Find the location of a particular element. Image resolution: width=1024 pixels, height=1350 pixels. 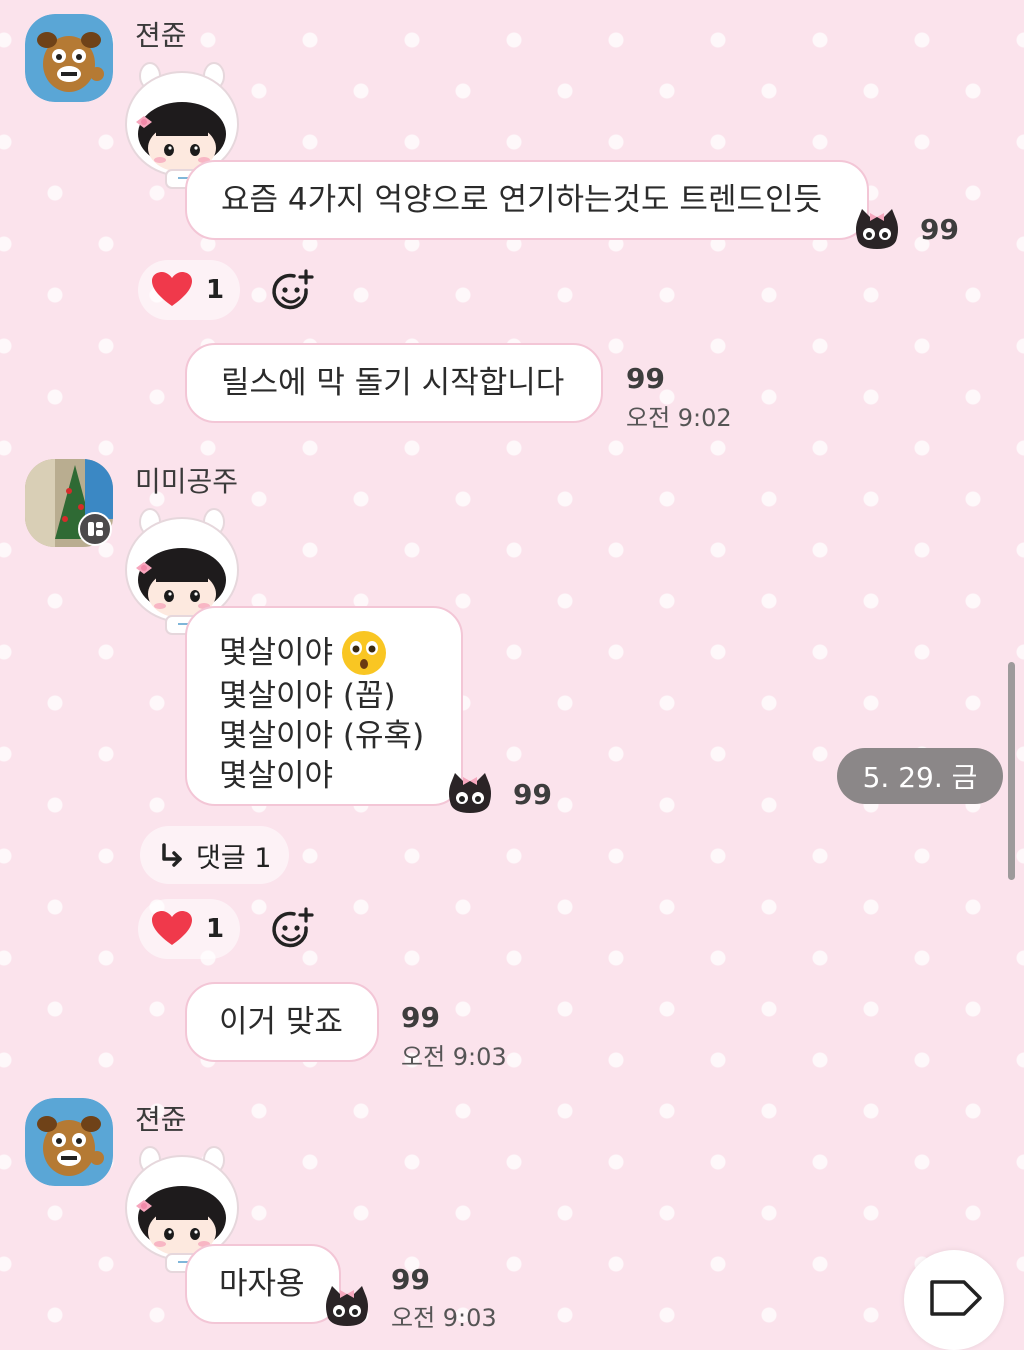

badge-icon is located at coordinates (95, 529).